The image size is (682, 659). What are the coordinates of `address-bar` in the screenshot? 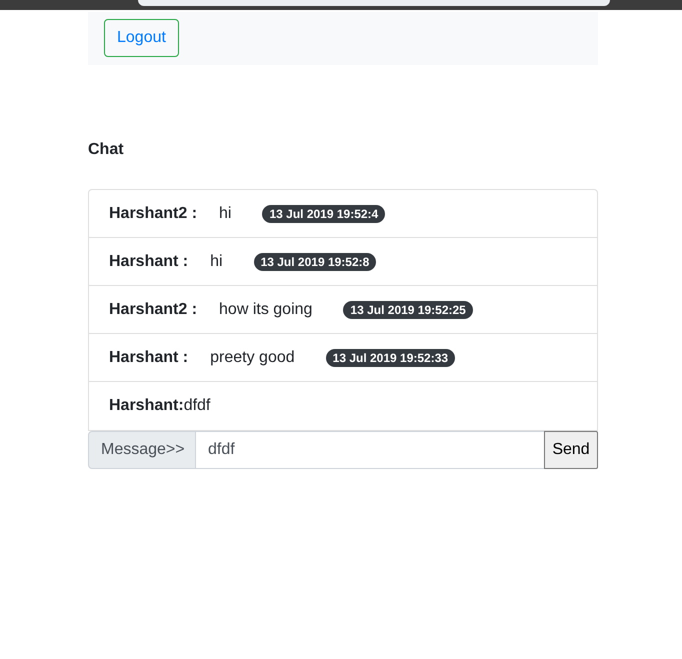 It's located at (374, 3).